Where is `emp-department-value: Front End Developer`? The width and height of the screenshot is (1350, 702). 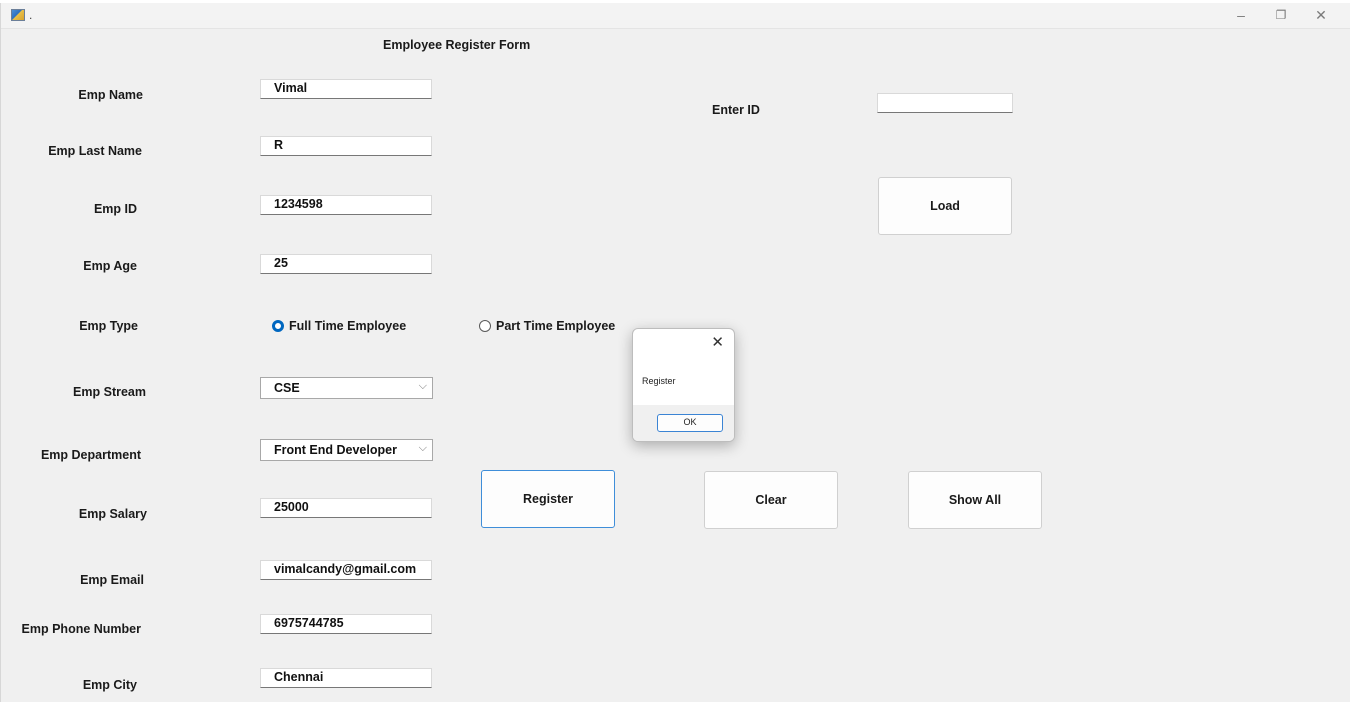
emp-department-value: Front End Developer is located at coordinates (335, 450).